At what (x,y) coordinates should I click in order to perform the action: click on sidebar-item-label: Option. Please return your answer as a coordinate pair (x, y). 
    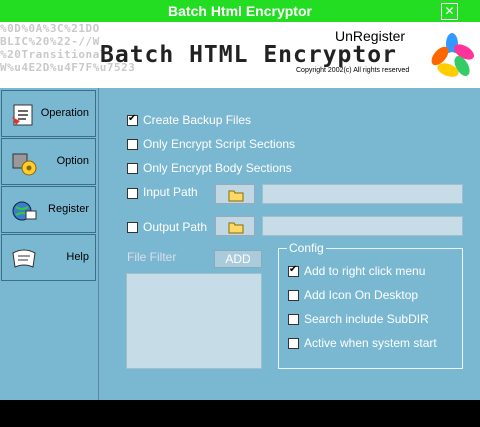
    Looking at the image, I should click on (72, 161).